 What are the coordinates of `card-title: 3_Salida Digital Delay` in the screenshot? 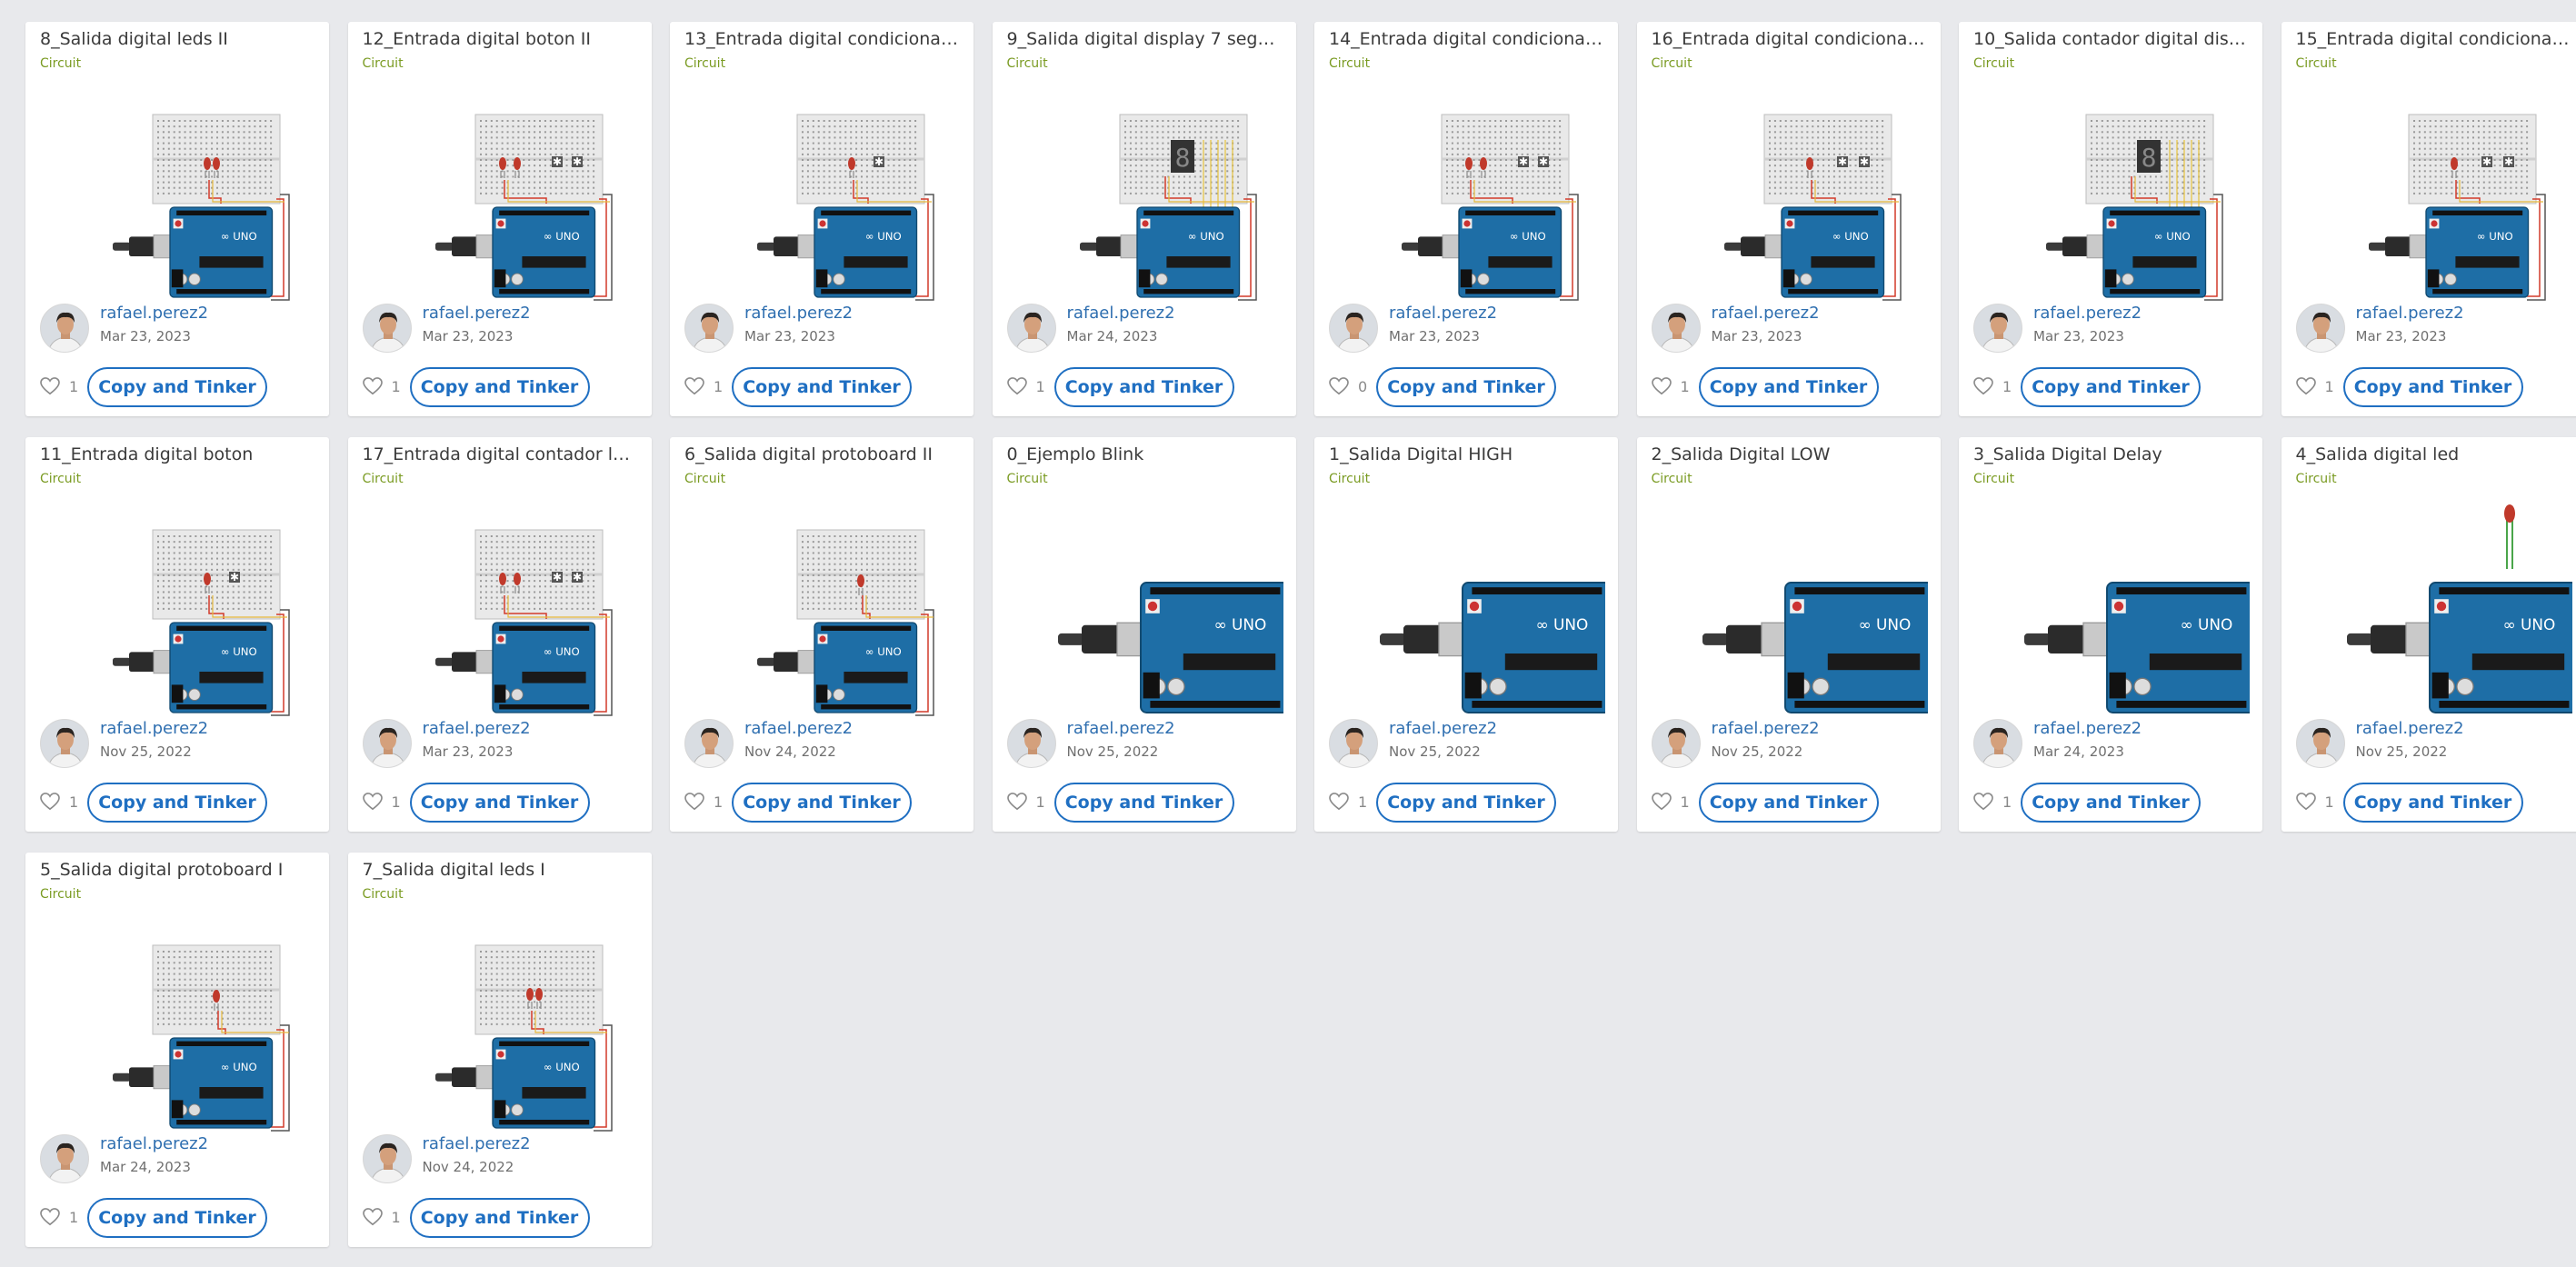 It's located at (2112, 454).